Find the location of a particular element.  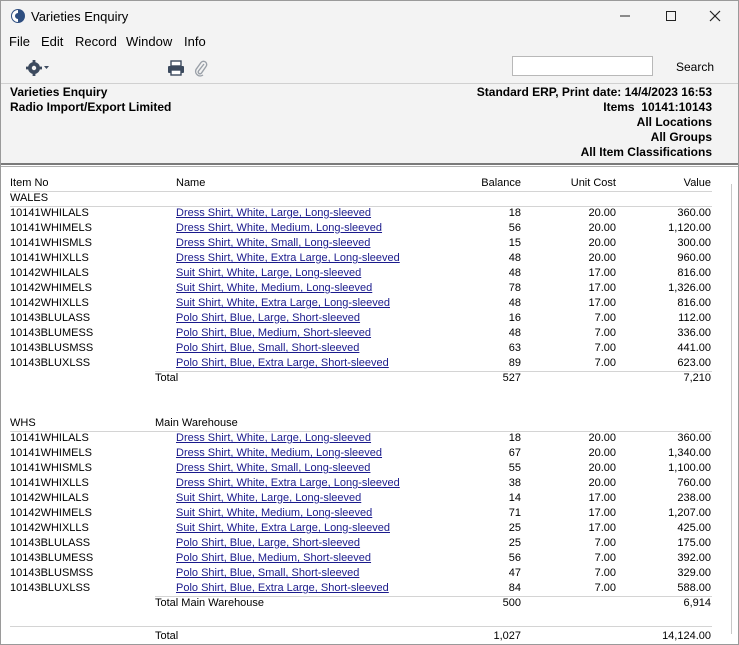

minimize-button is located at coordinates (625, 16).